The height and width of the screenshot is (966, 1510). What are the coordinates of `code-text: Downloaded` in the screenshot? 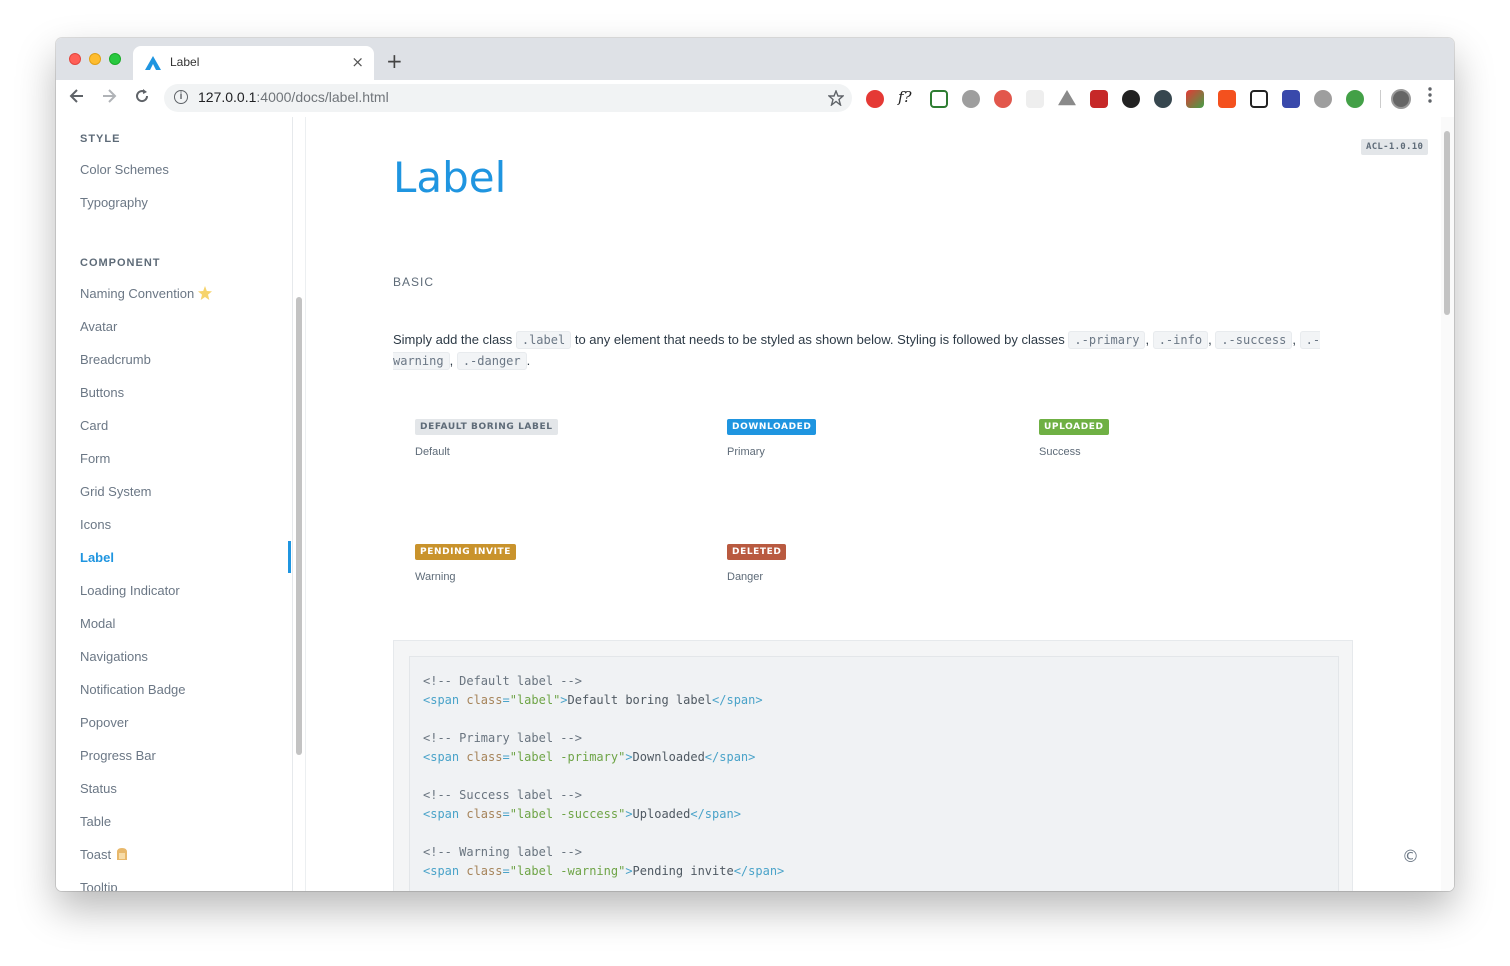 It's located at (668, 757).